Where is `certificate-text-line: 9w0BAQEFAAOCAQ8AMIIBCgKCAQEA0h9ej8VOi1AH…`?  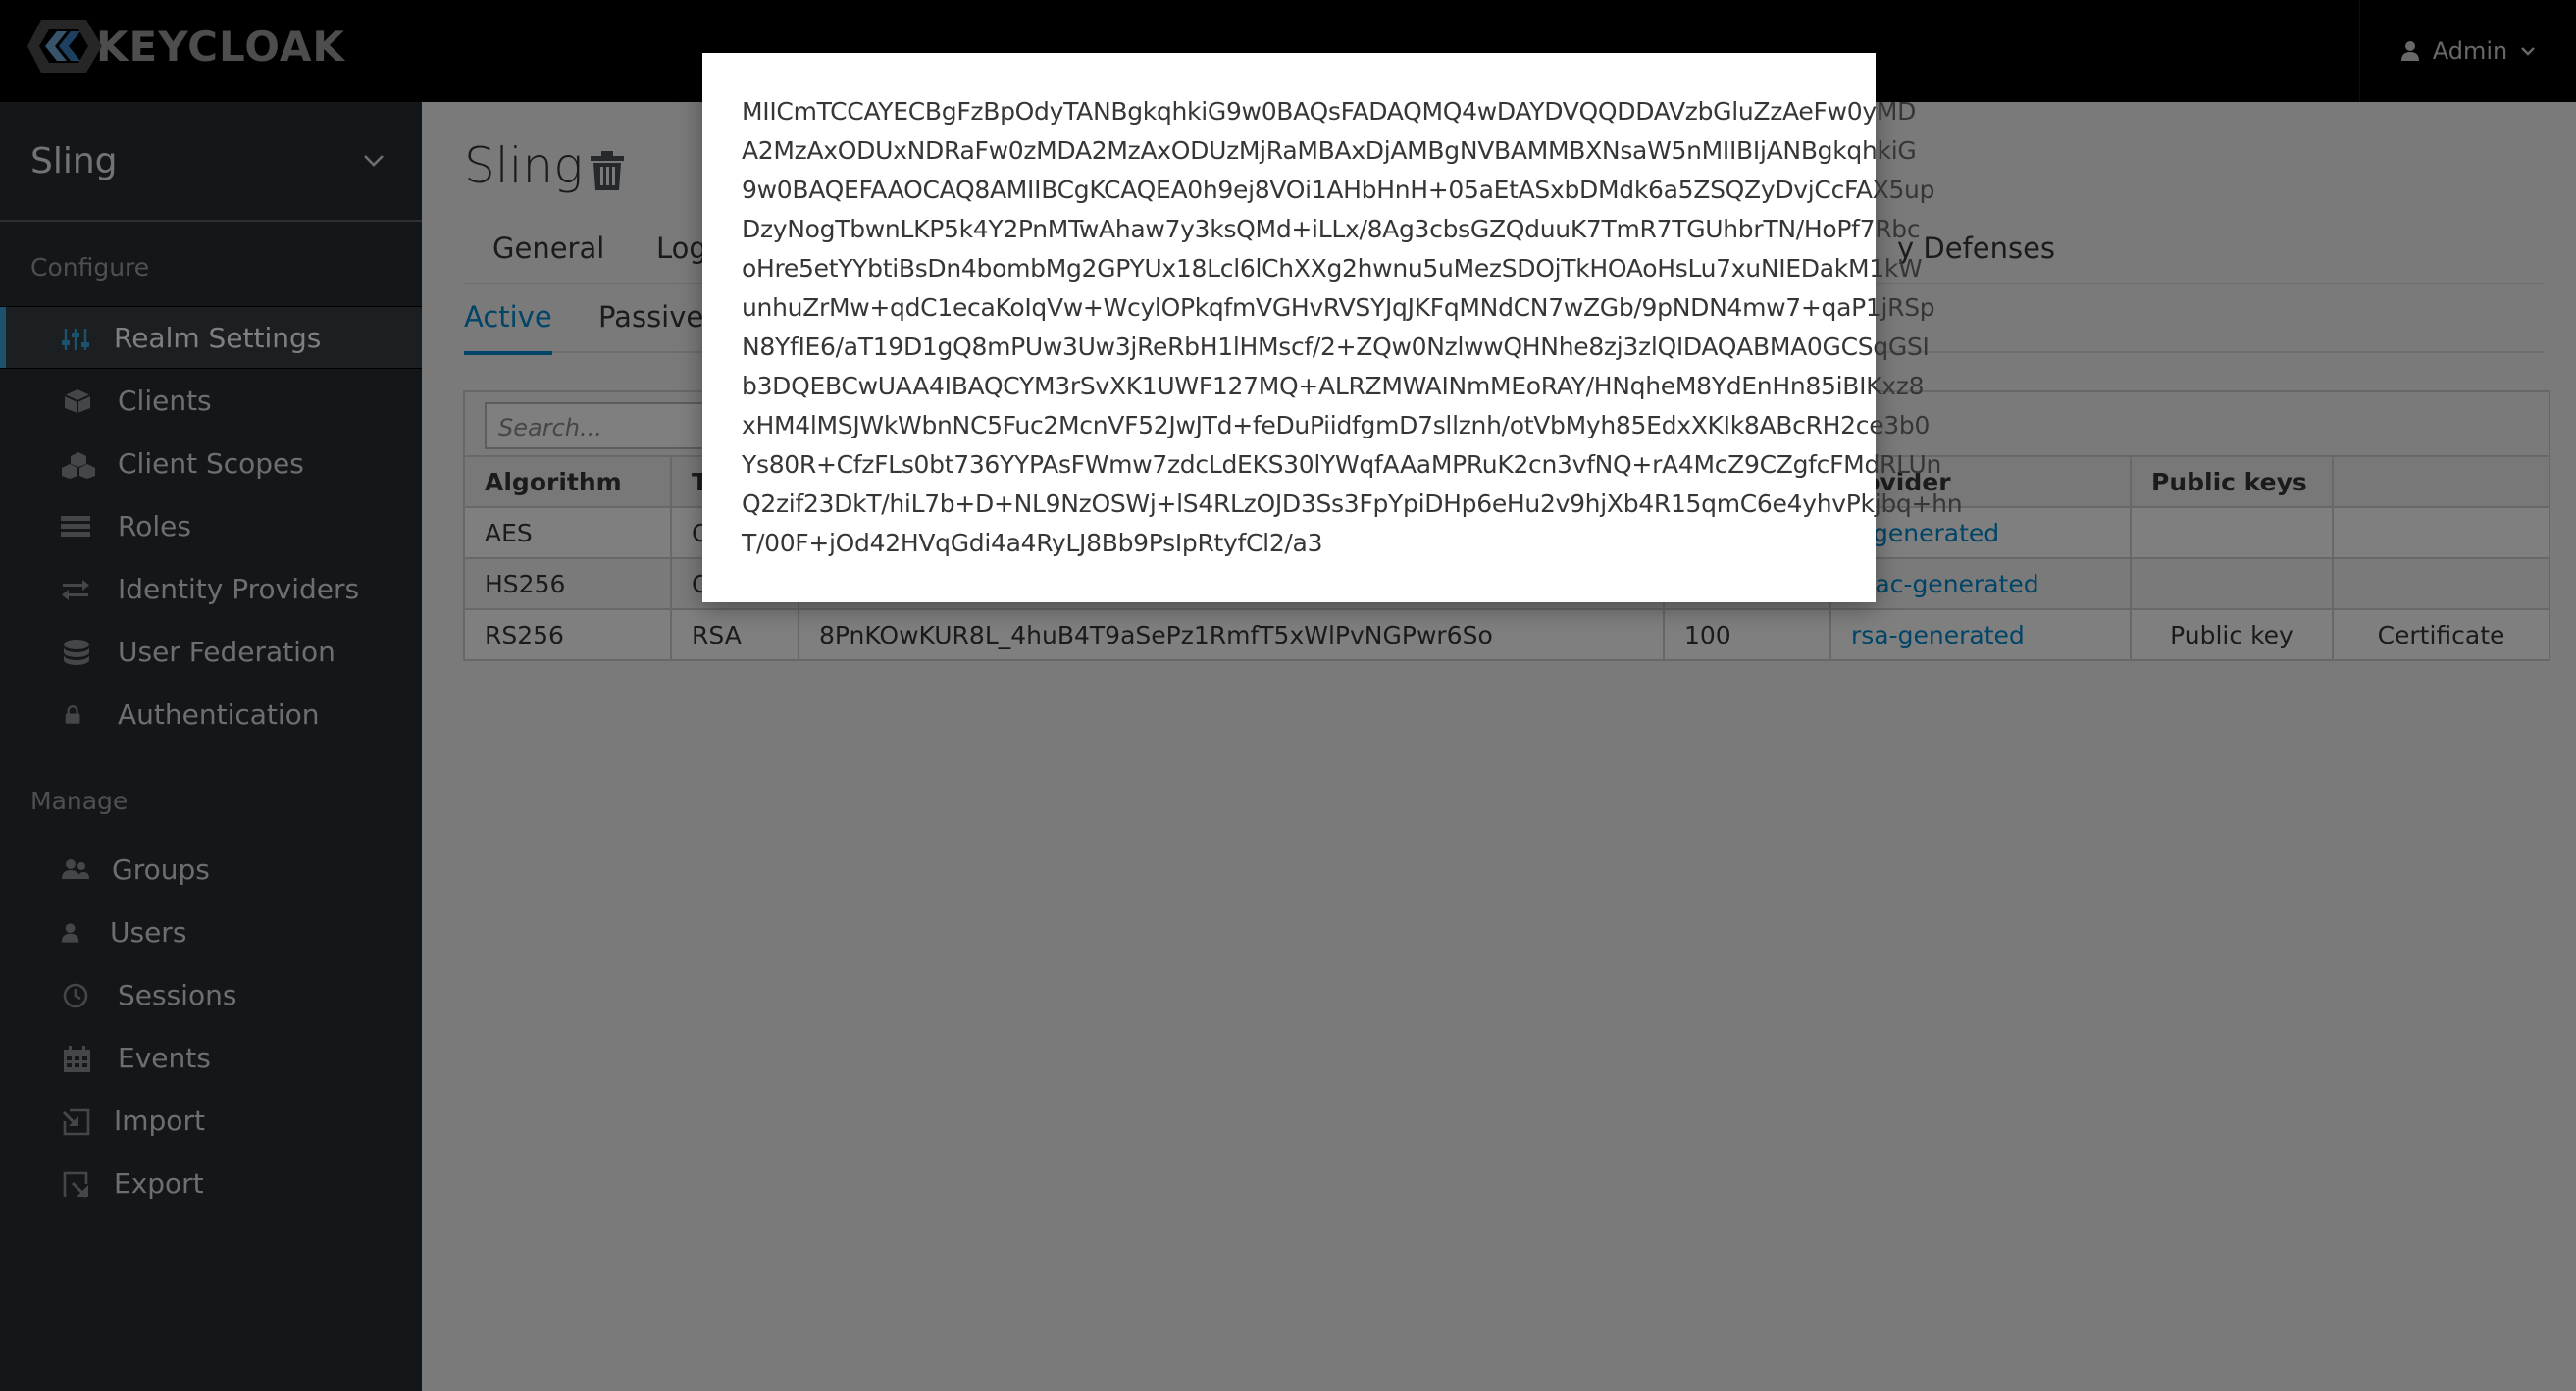
certificate-text-line: 9w0BAQEFAAOCAQ8AMIIBCgKCAQEA0h9ej8VOi1AH… is located at coordinates (1338, 190).